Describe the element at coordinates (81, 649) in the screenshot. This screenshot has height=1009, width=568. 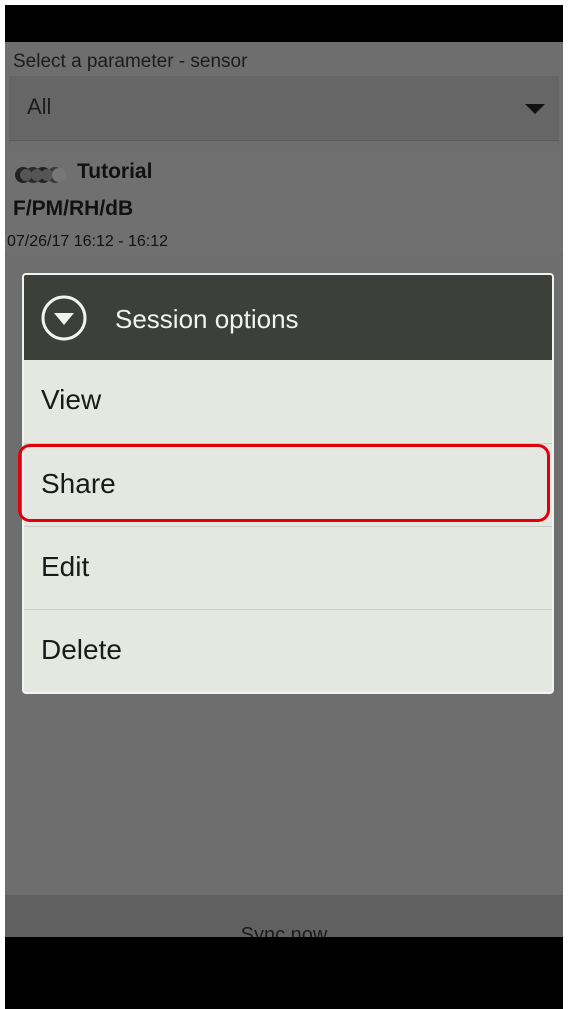
I see `option-delete-label: Delete` at that location.